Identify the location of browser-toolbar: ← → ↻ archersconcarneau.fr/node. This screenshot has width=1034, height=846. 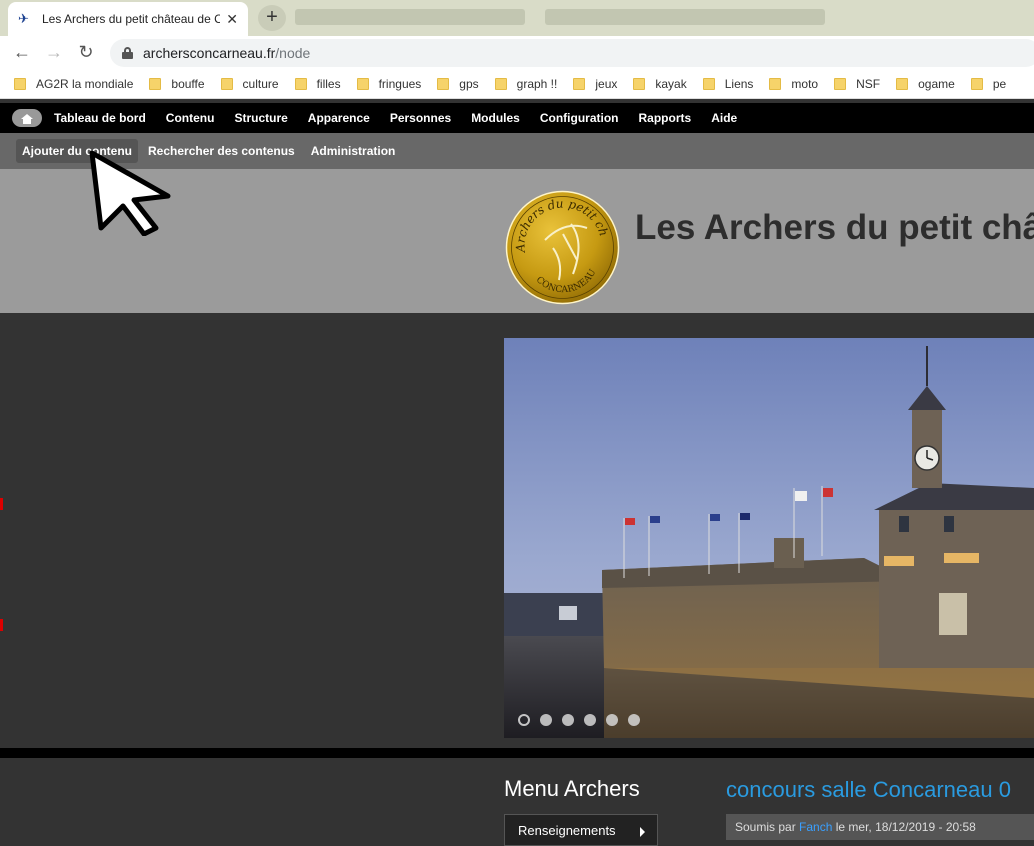
(517, 52).